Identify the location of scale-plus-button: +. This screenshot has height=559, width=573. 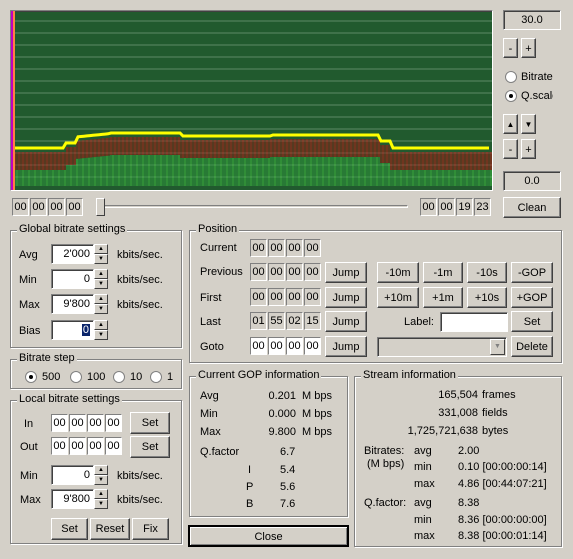
(528, 48).